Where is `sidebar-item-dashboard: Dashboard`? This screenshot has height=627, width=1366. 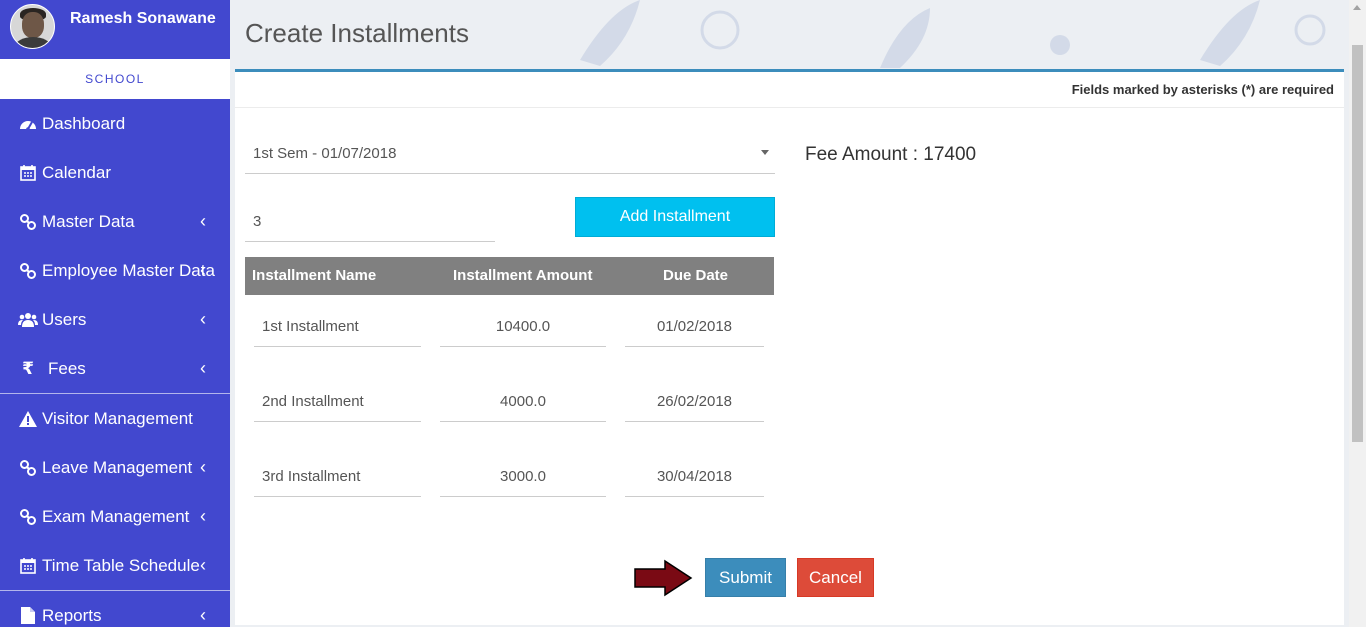 sidebar-item-dashboard: Dashboard is located at coordinates (115, 123).